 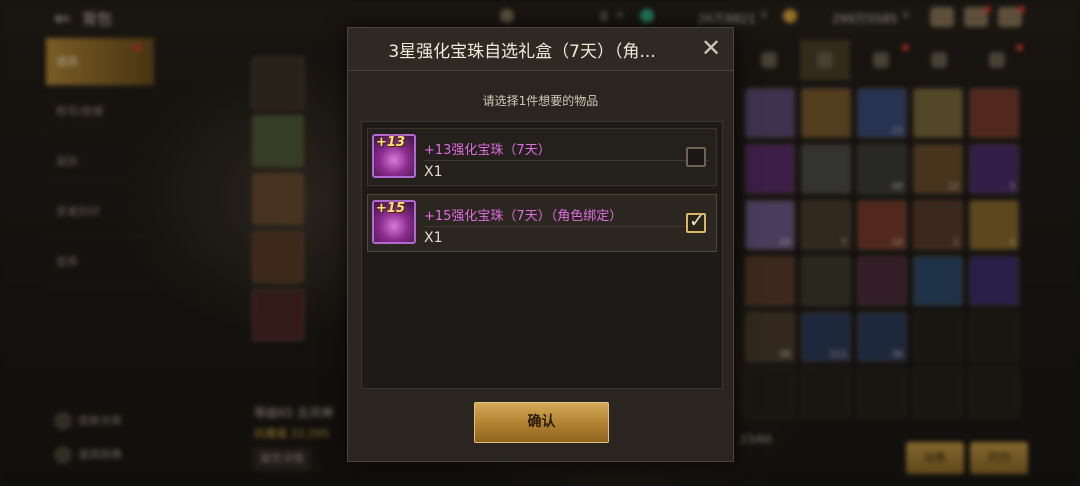 What do you see at coordinates (394, 156) in the screenshot?
I see `enhance-orb-icon: +13` at bounding box center [394, 156].